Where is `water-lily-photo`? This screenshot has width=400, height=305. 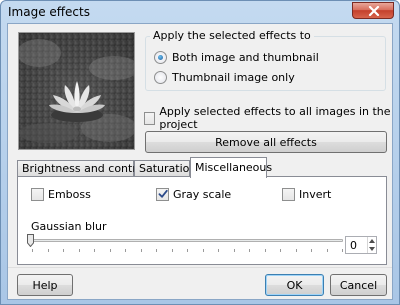 water-lily-photo is located at coordinates (76, 91).